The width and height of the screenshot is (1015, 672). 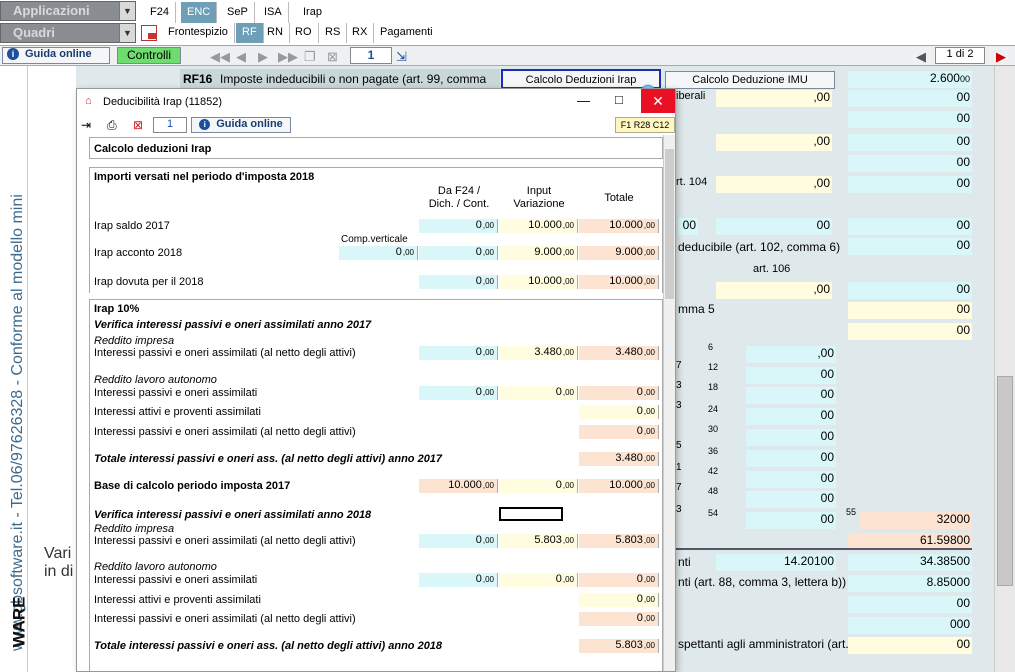 I want to click on irap-saldo-input: 10.000,00, so click(x=538, y=226).